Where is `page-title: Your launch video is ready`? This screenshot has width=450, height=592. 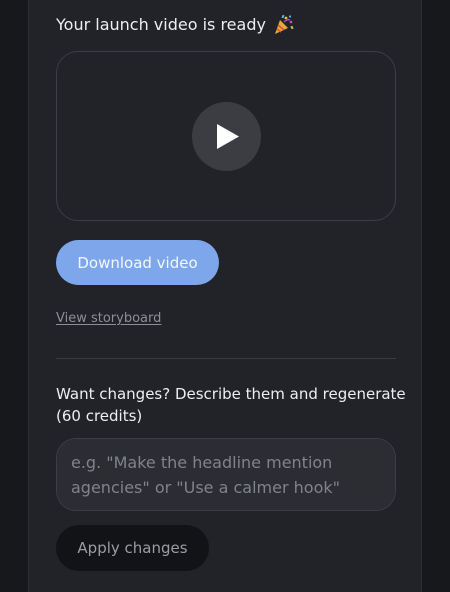 page-title: Your launch video is ready is located at coordinates (161, 24).